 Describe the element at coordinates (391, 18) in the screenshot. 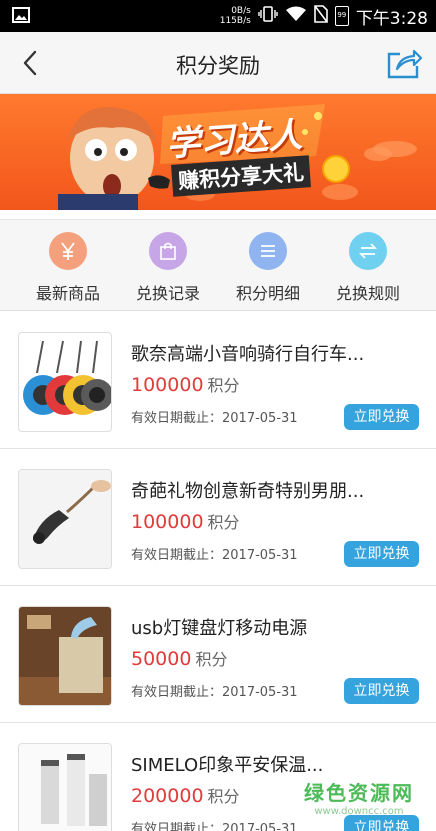

I see `clock: 下午3:28` at that location.